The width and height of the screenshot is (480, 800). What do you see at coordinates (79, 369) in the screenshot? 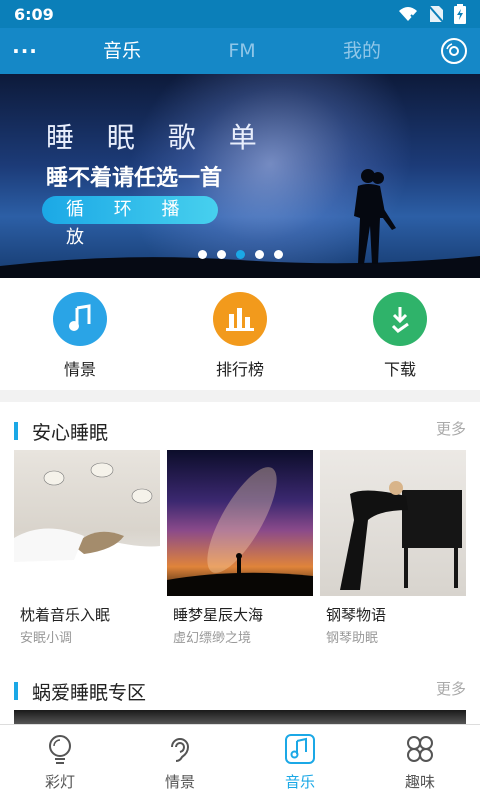
I see `entry-scene-label: 情景` at bounding box center [79, 369].